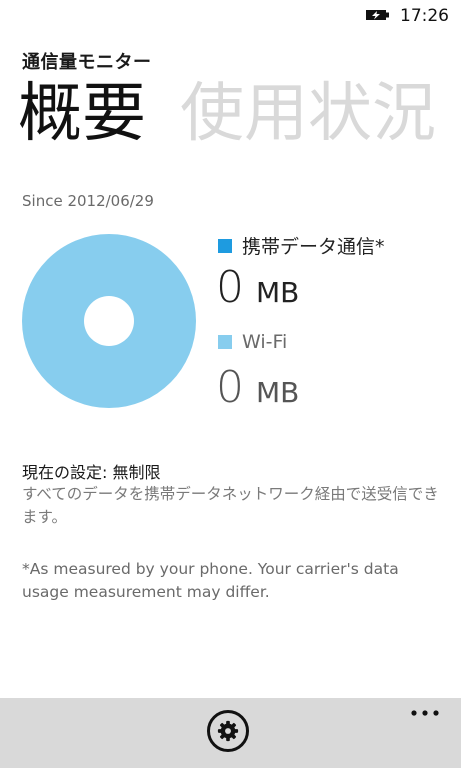 The height and width of the screenshot is (768, 461). Describe the element at coordinates (278, 392) in the screenshot. I see `wifi-usage-unit: MB` at that location.